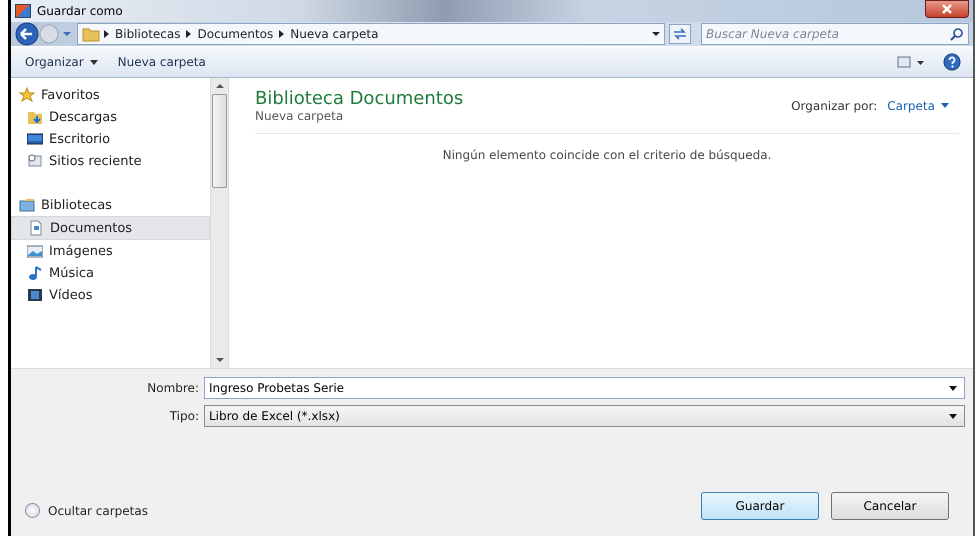  What do you see at coordinates (61, 62) in the screenshot?
I see `organize-menu: Organizar` at bounding box center [61, 62].